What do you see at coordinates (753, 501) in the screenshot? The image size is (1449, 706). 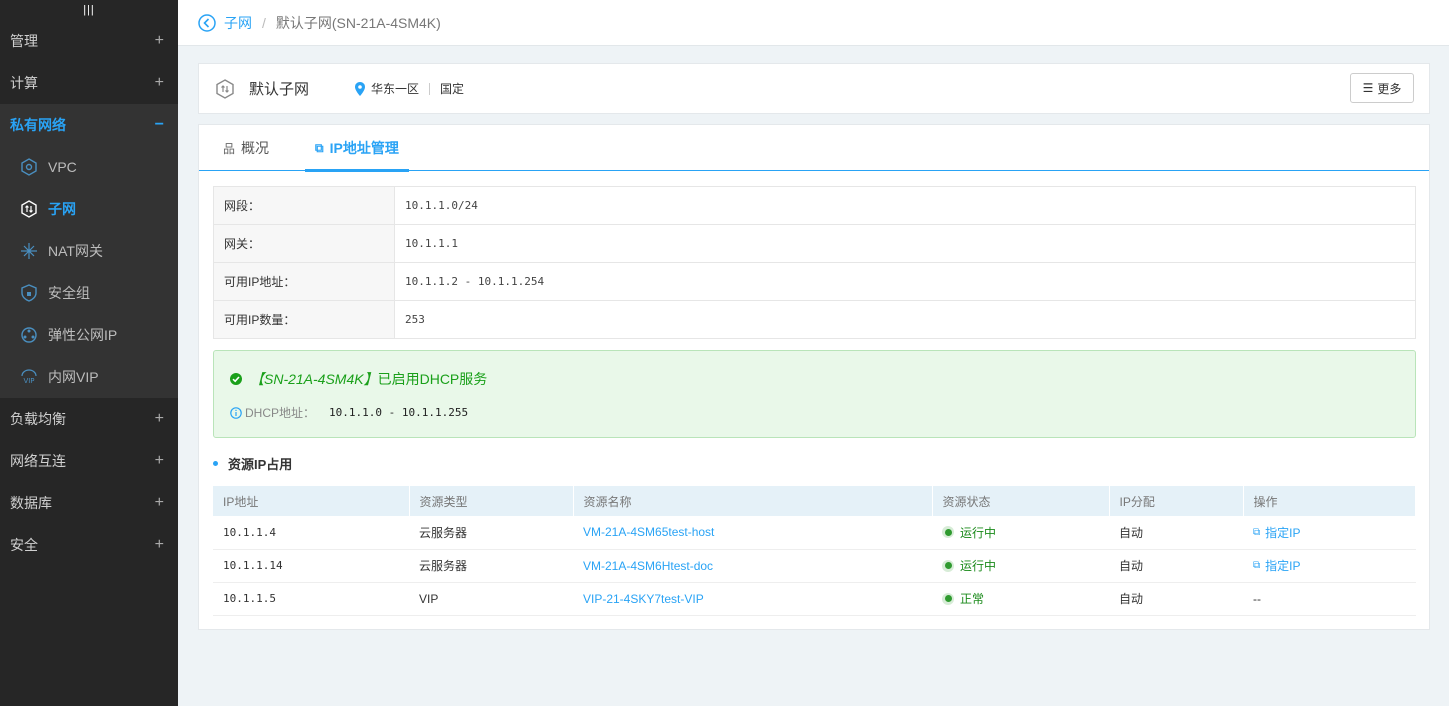 I see `column-header: 资源名称` at bounding box center [753, 501].